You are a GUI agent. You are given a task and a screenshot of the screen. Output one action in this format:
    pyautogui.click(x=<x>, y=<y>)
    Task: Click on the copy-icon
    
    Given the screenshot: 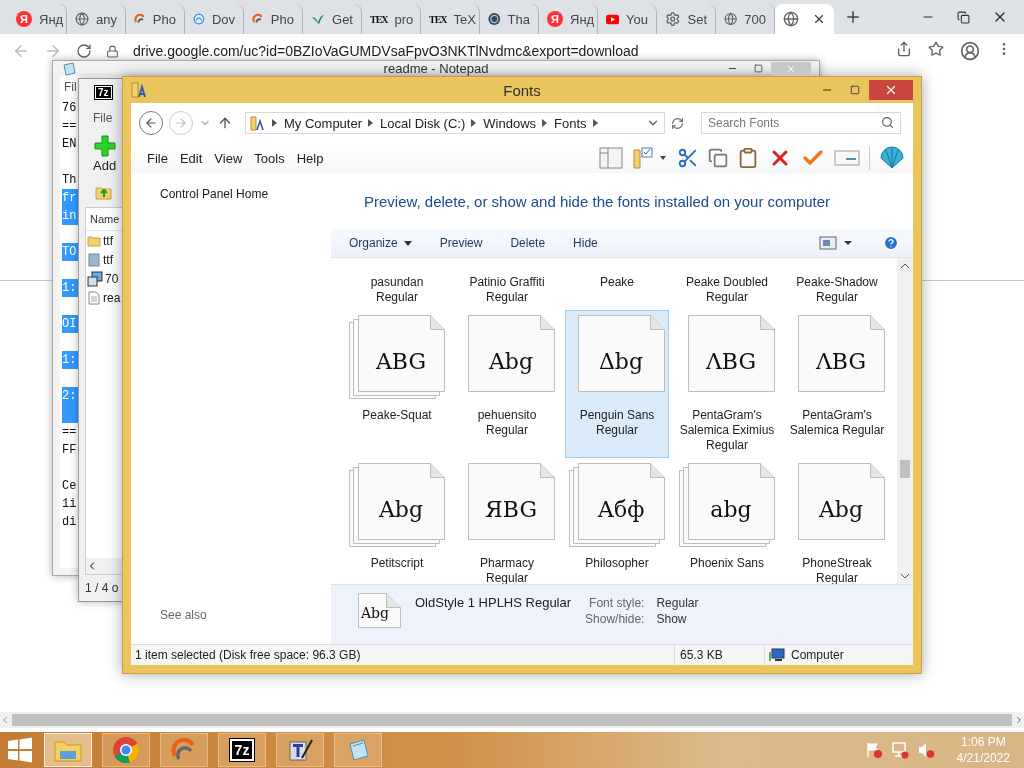 What is the action you would take?
    pyautogui.click(x=718, y=158)
    